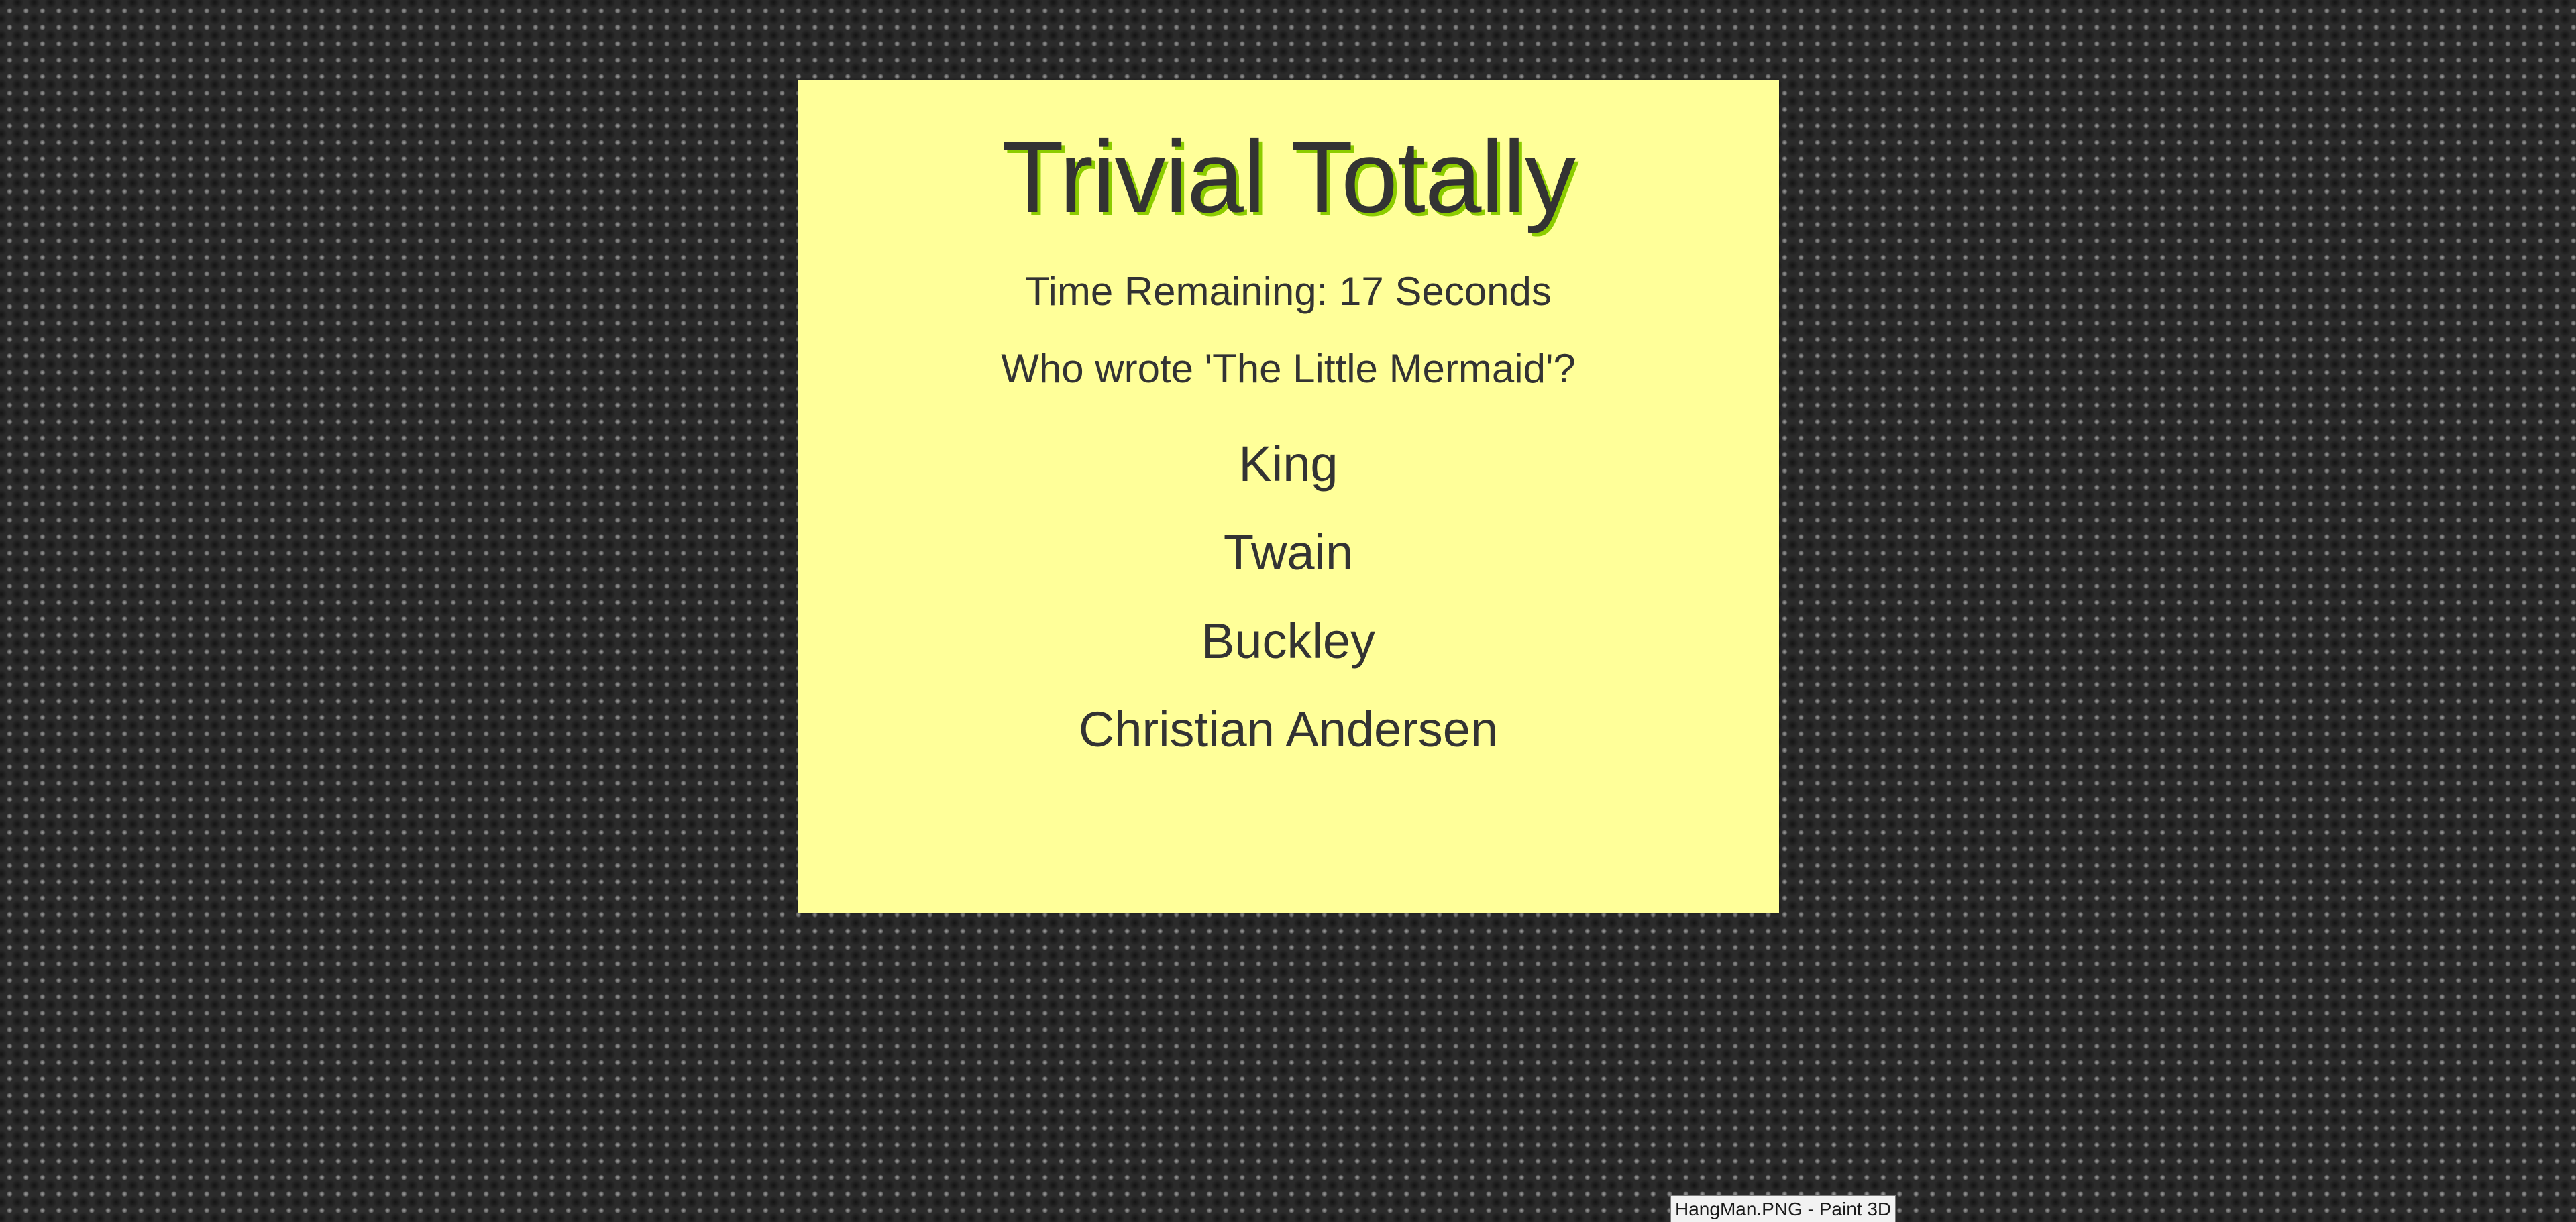  Describe the element at coordinates (1288, 641) in the screenshot. I see `answer-option-3: Buckley` at that location.